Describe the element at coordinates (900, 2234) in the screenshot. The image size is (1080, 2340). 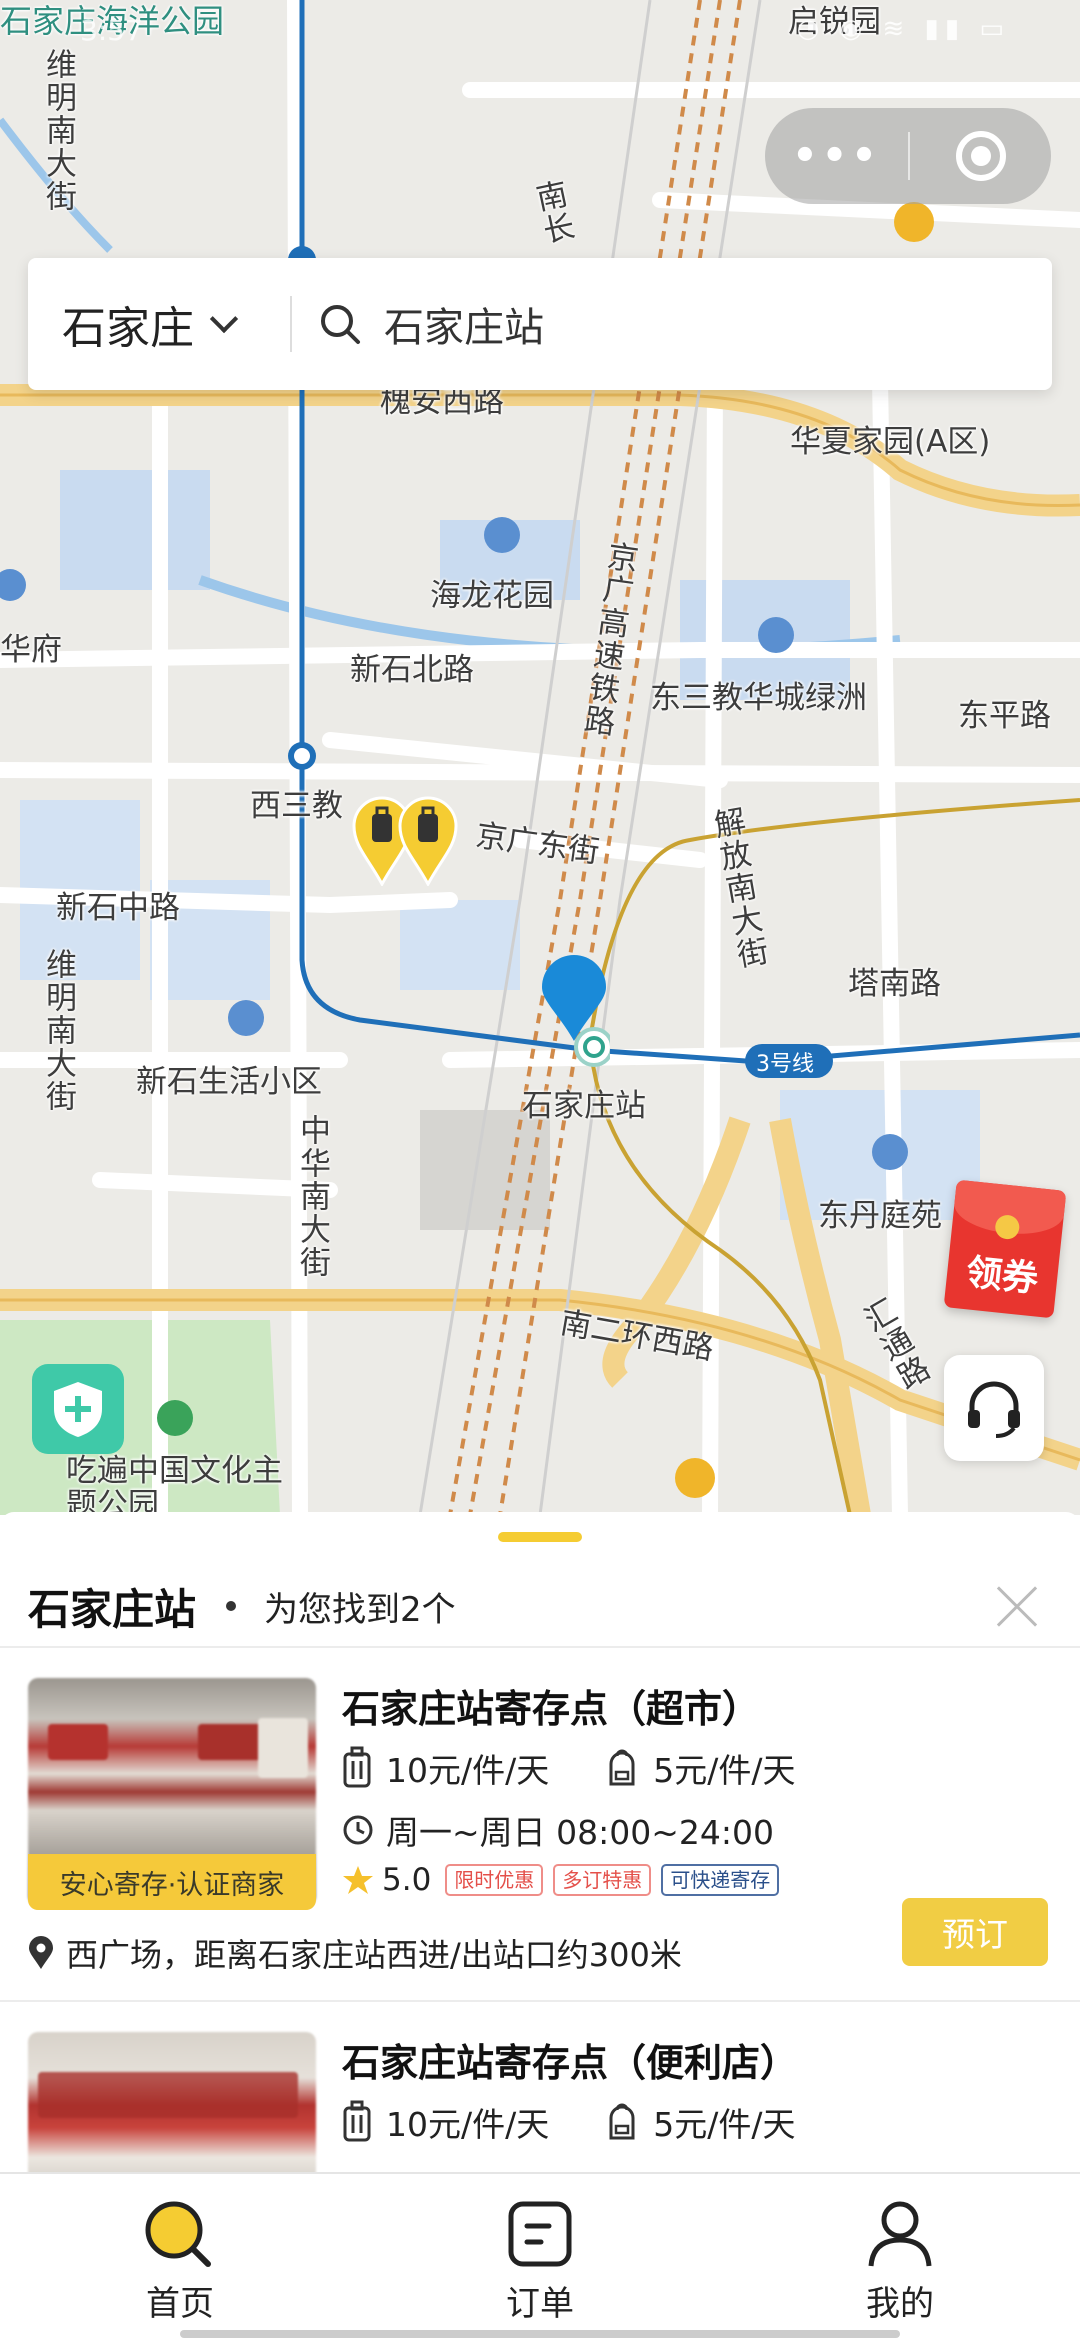
I see `user-icon` at that location.